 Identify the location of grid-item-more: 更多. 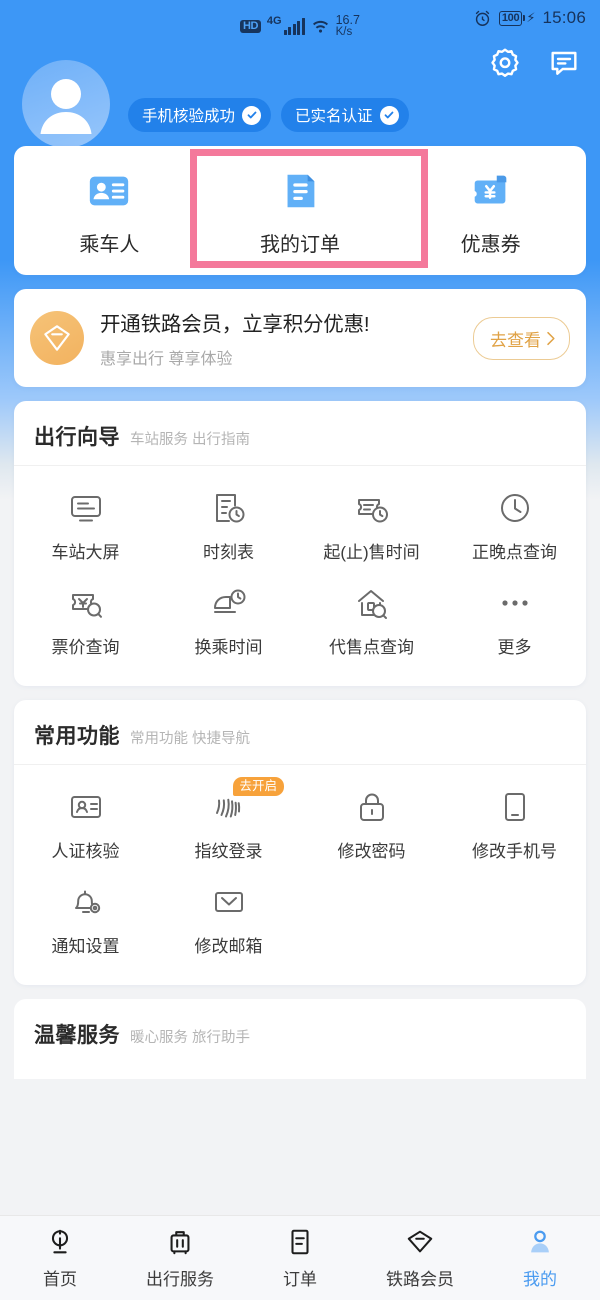
(514, 622).